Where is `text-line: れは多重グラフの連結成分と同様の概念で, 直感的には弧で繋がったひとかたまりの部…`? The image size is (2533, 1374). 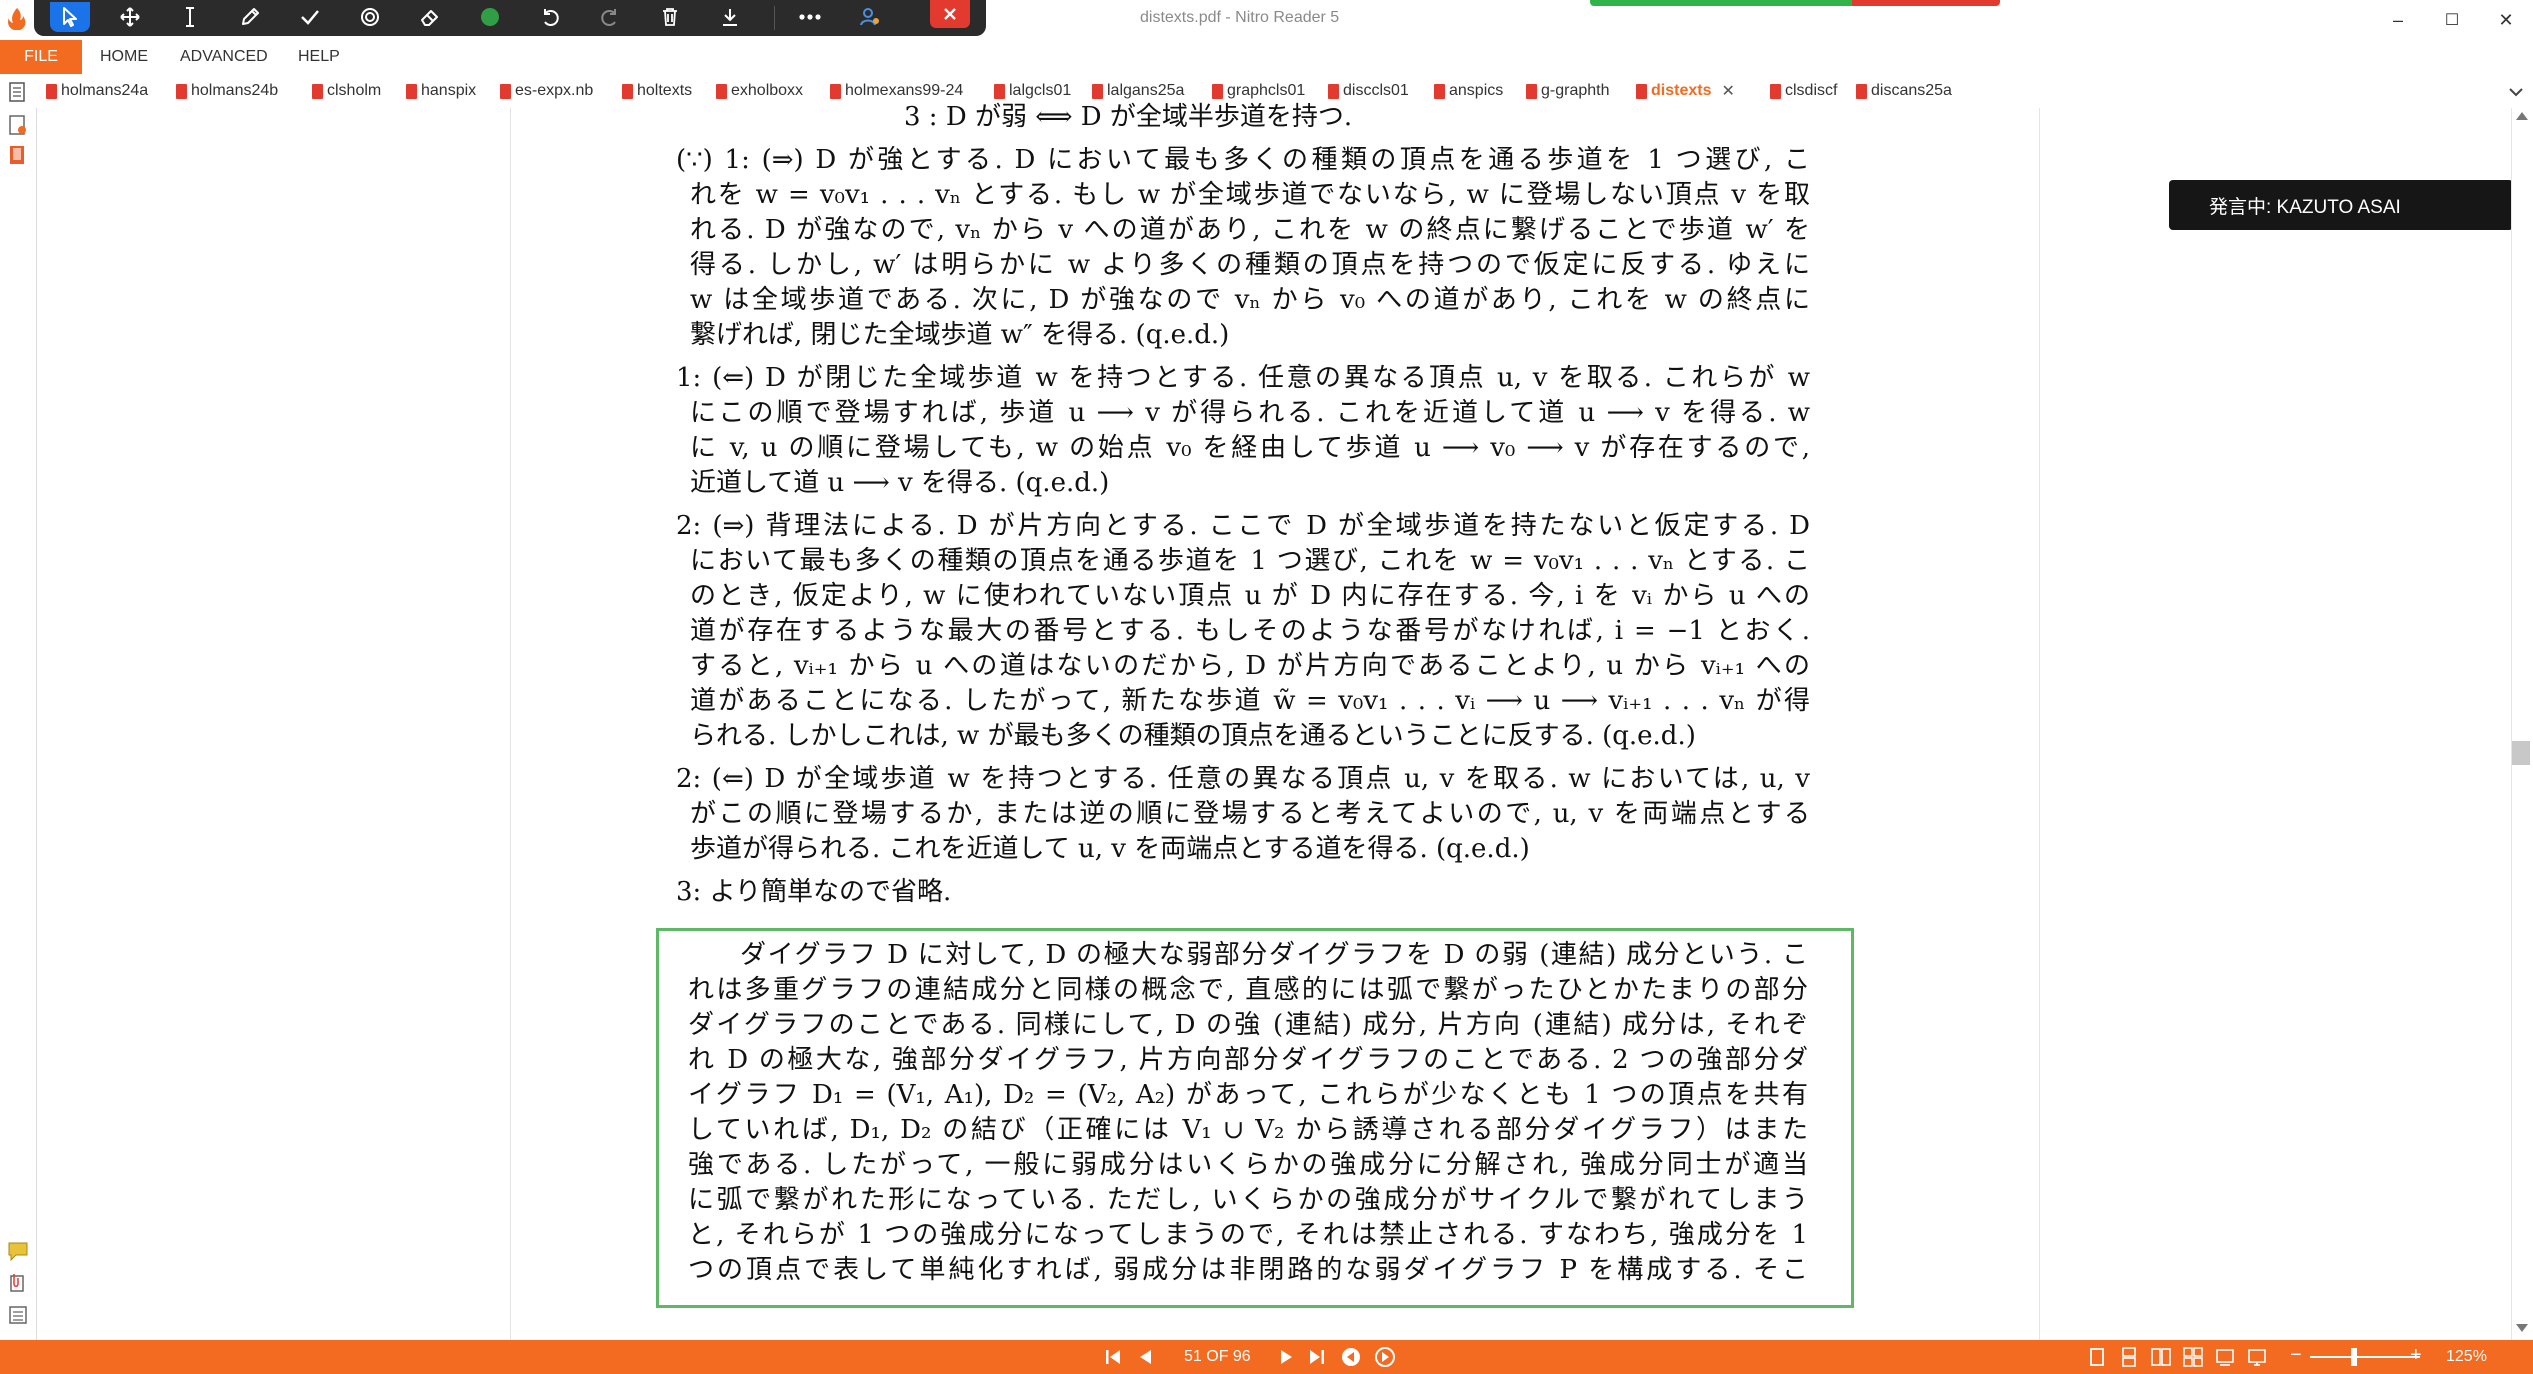
text-line: れは多重グラフの連結成分と同様の概念で, 直感的には弧で繋がったひとかたまりの部… is located at coordinates (1248, 990).